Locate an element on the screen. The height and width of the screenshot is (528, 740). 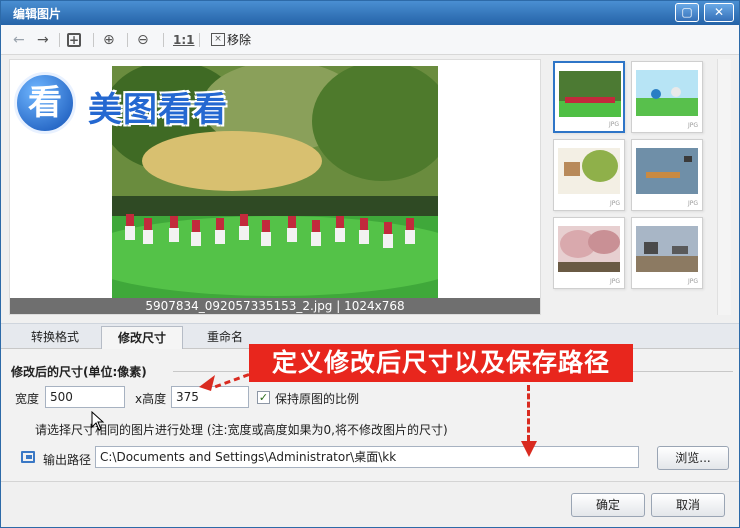
tab-resize: 修改尺寸 is located at coordinates (142, 338).